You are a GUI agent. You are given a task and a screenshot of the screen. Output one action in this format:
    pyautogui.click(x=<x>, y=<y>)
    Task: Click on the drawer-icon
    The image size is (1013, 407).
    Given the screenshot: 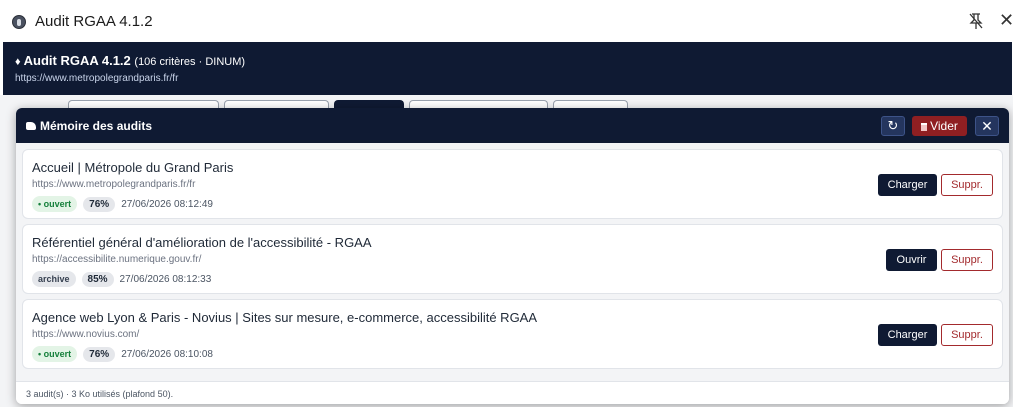 What is the action you would take?
    pyautogui.click(x=31, y=126)
    